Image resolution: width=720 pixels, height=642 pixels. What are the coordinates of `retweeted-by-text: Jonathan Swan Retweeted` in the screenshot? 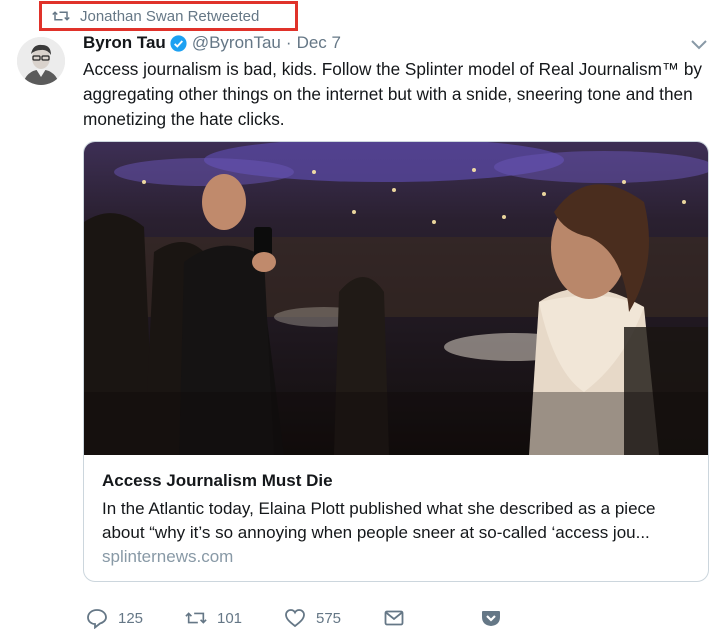 It's located at (170, 16).